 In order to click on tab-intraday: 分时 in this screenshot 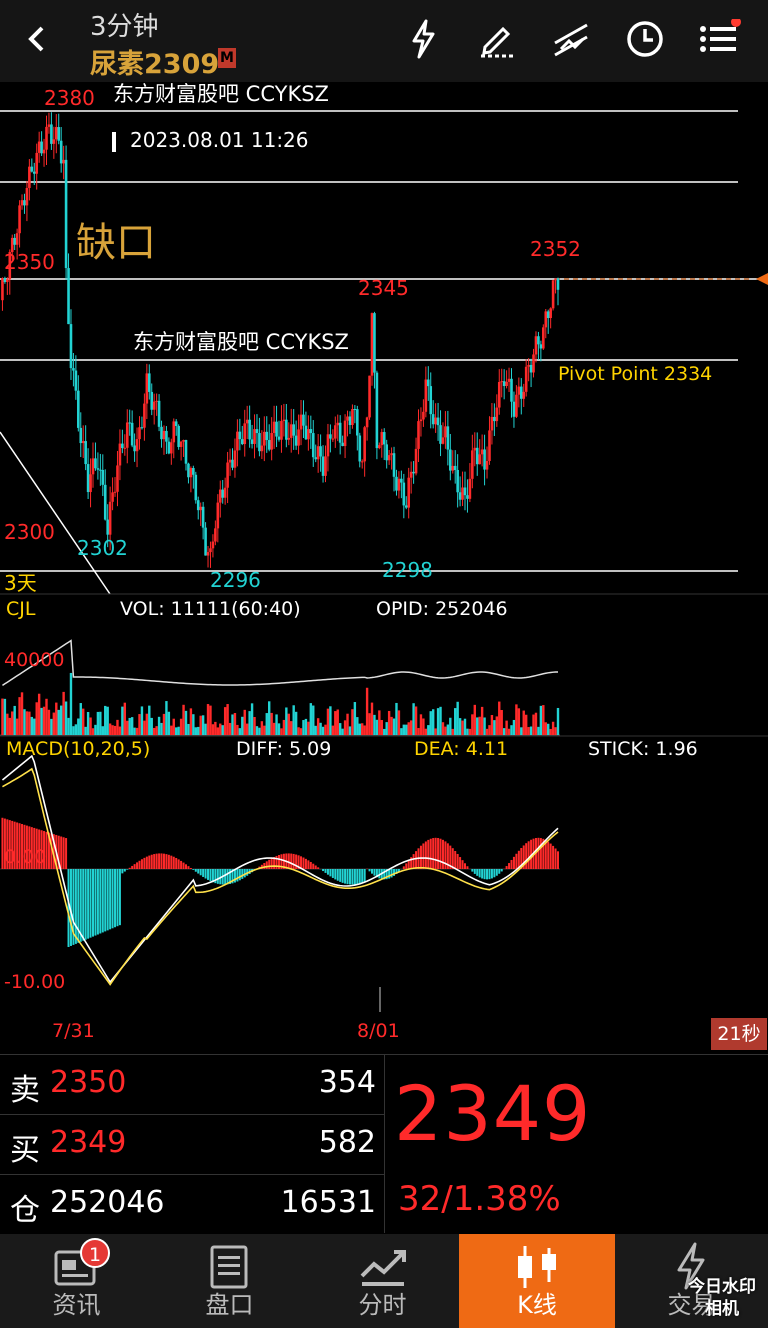, I will do `click(382, 1281)`.